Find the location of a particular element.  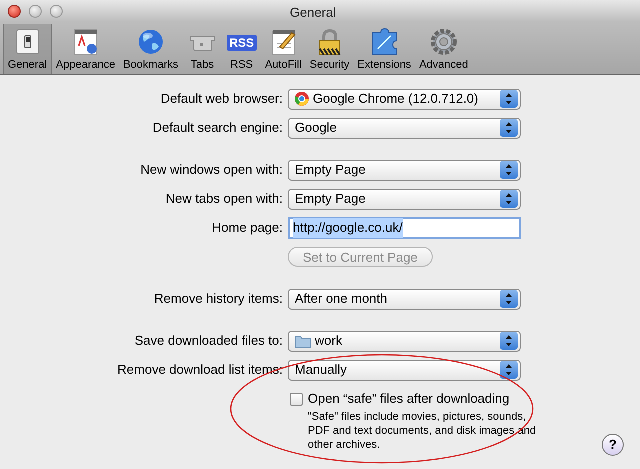

toolbar-tab: RSS RSS is located at coordinates (242, 49).